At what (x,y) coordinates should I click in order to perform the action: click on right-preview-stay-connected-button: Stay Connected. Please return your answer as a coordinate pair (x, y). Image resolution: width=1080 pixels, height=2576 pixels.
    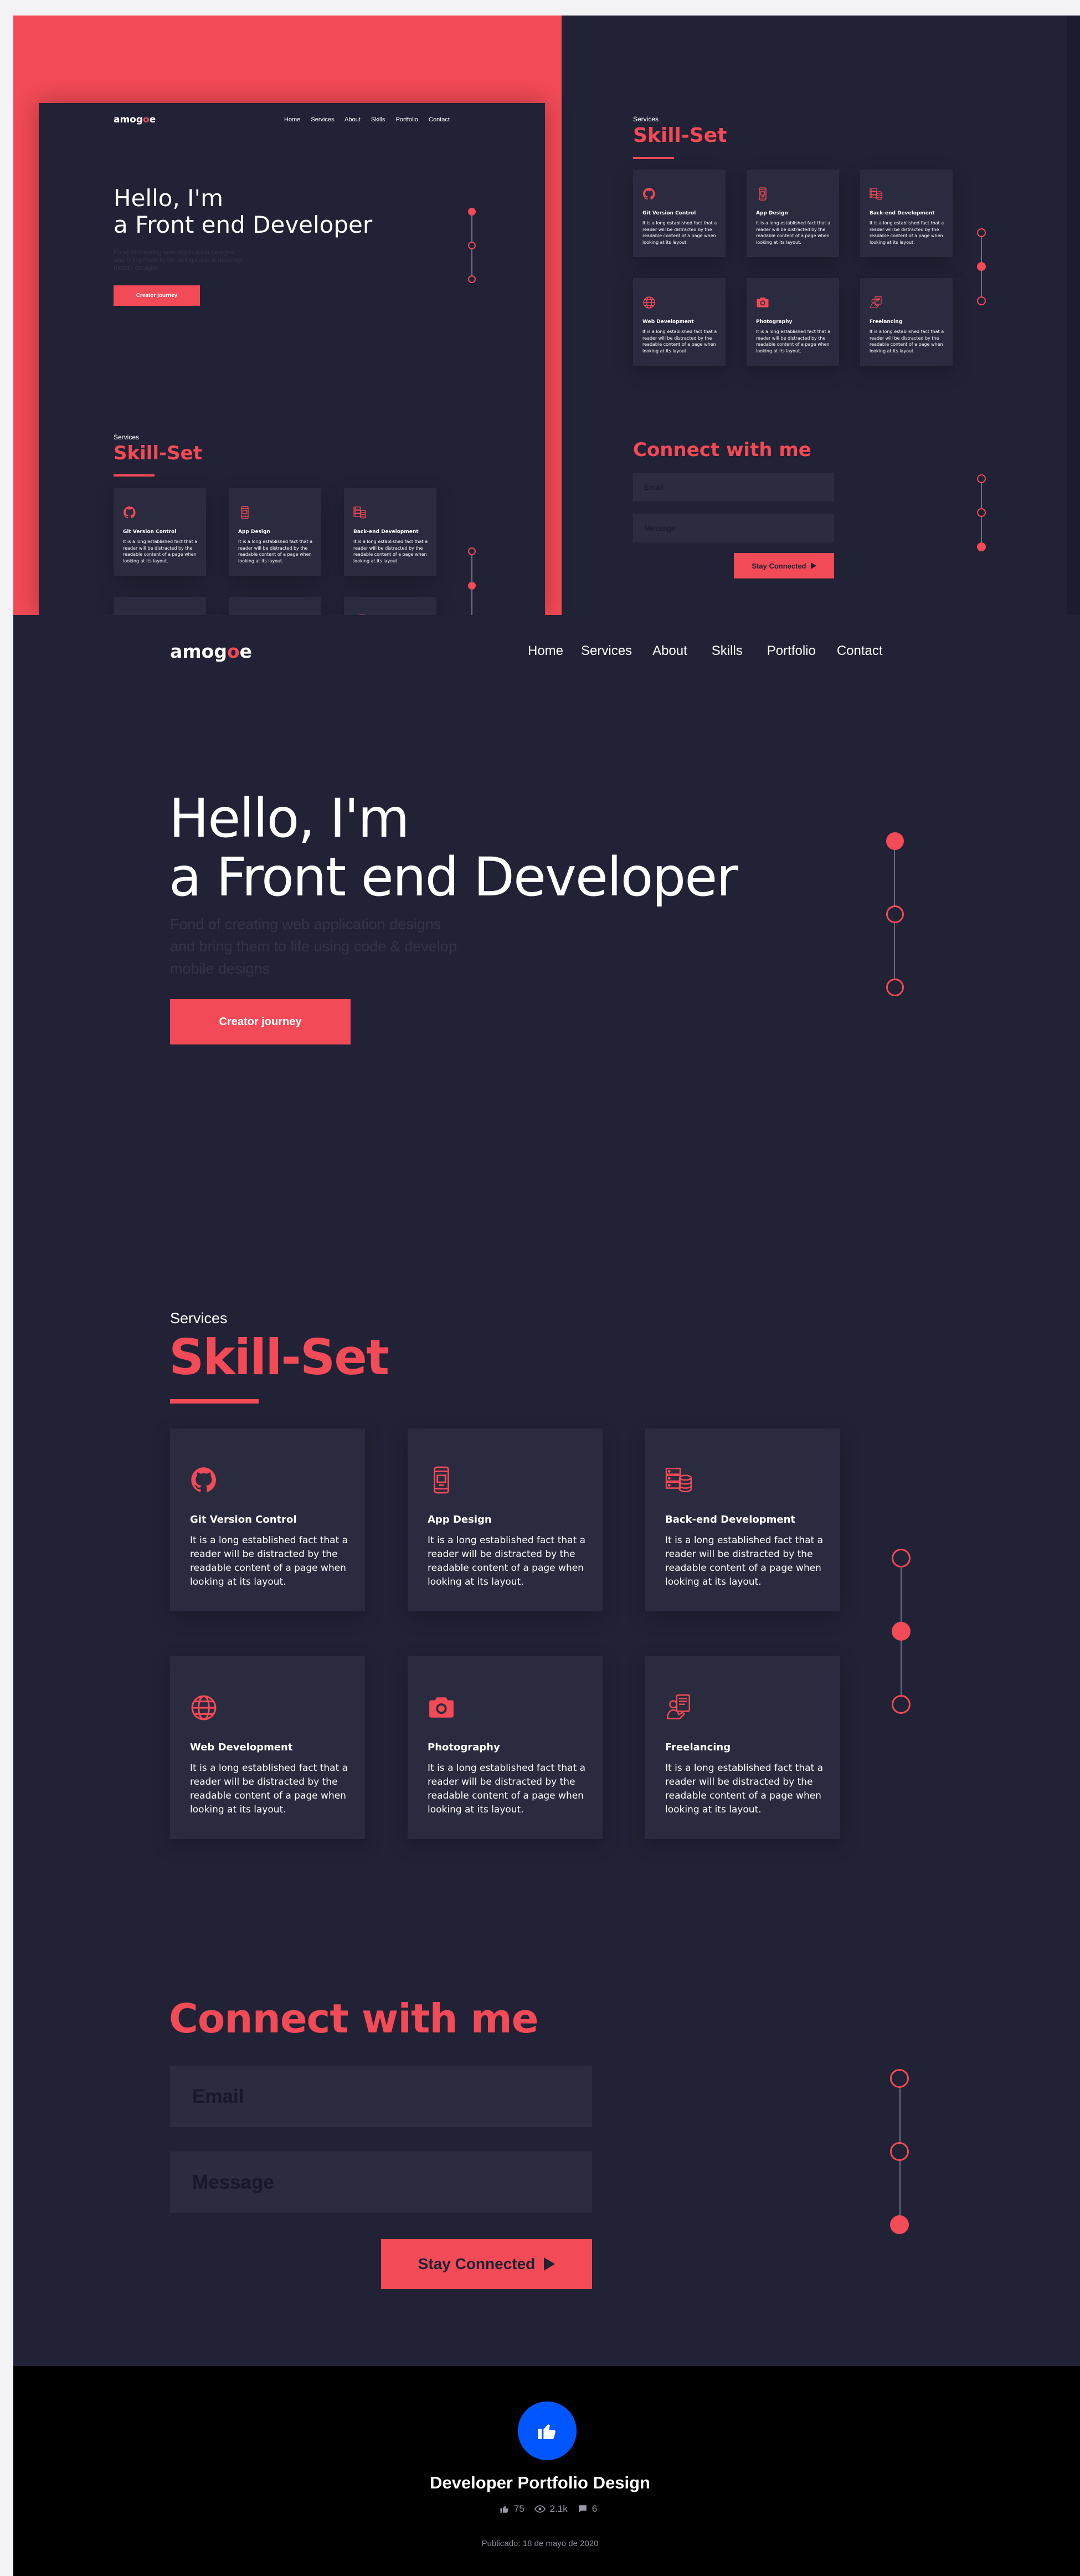
    Looking at the image, I should click on (784, 565).